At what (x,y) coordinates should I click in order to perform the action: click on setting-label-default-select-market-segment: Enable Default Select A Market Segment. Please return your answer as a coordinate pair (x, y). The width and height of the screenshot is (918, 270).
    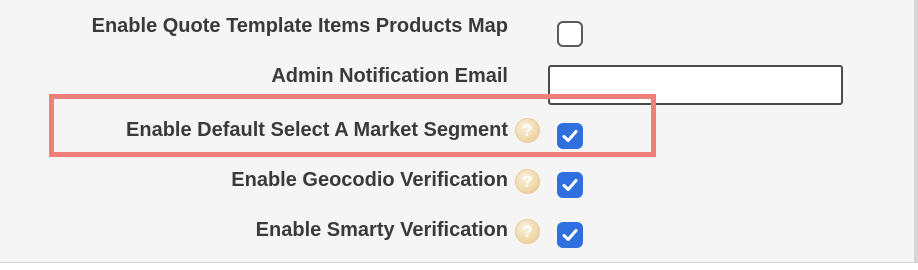
    Looking at the image, I should click on (317, 130).